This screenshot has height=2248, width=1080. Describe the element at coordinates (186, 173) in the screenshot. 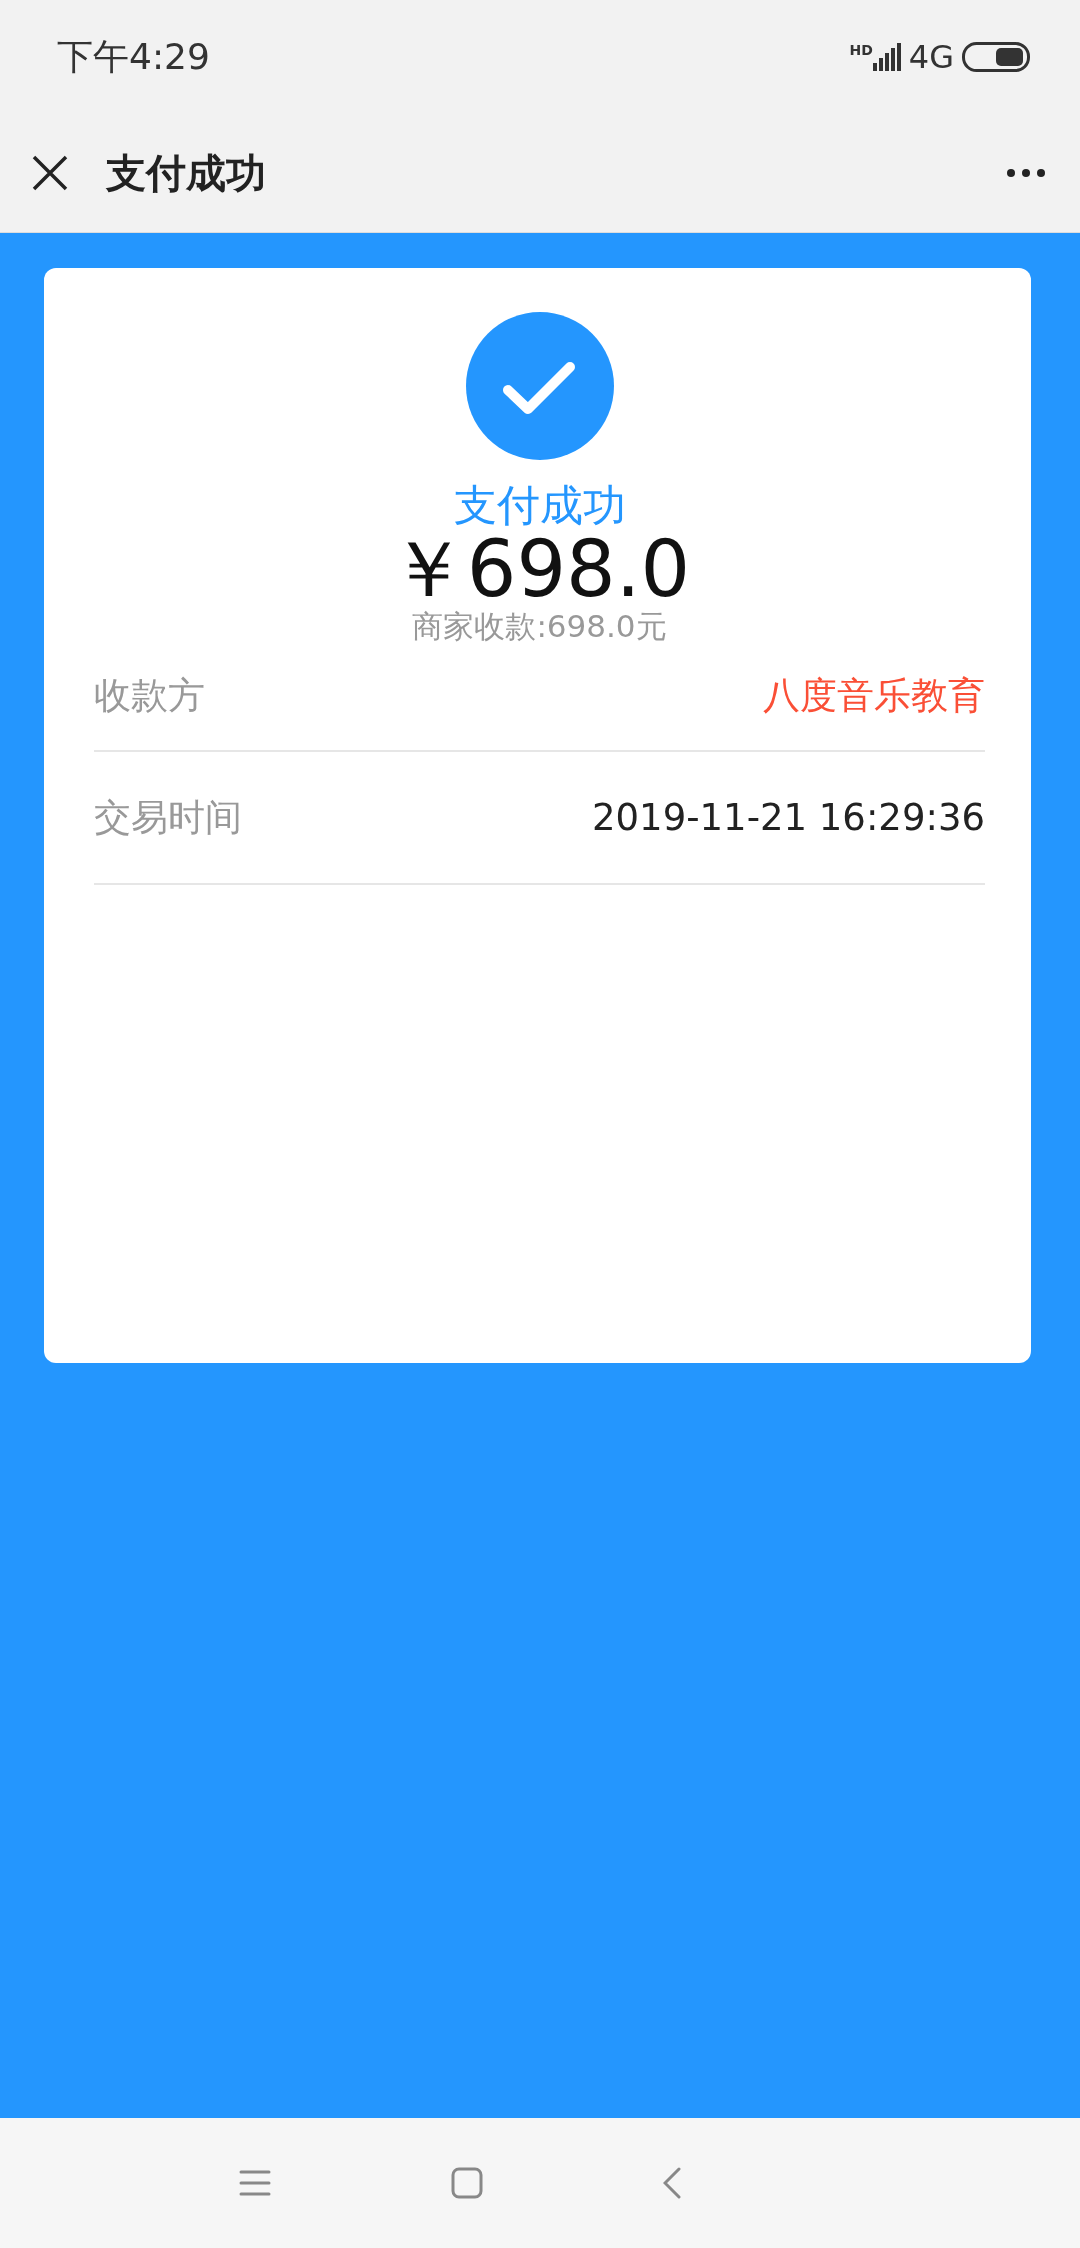

I see `page-title: 支付成功` at that location.